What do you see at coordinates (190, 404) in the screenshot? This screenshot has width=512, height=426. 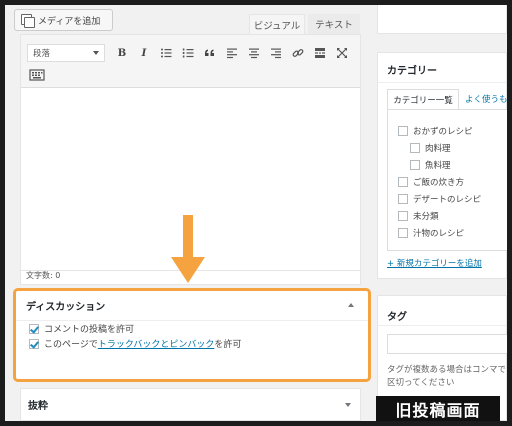 I see `excerpt-box: 抜粋` at bounding box center [190, 404].